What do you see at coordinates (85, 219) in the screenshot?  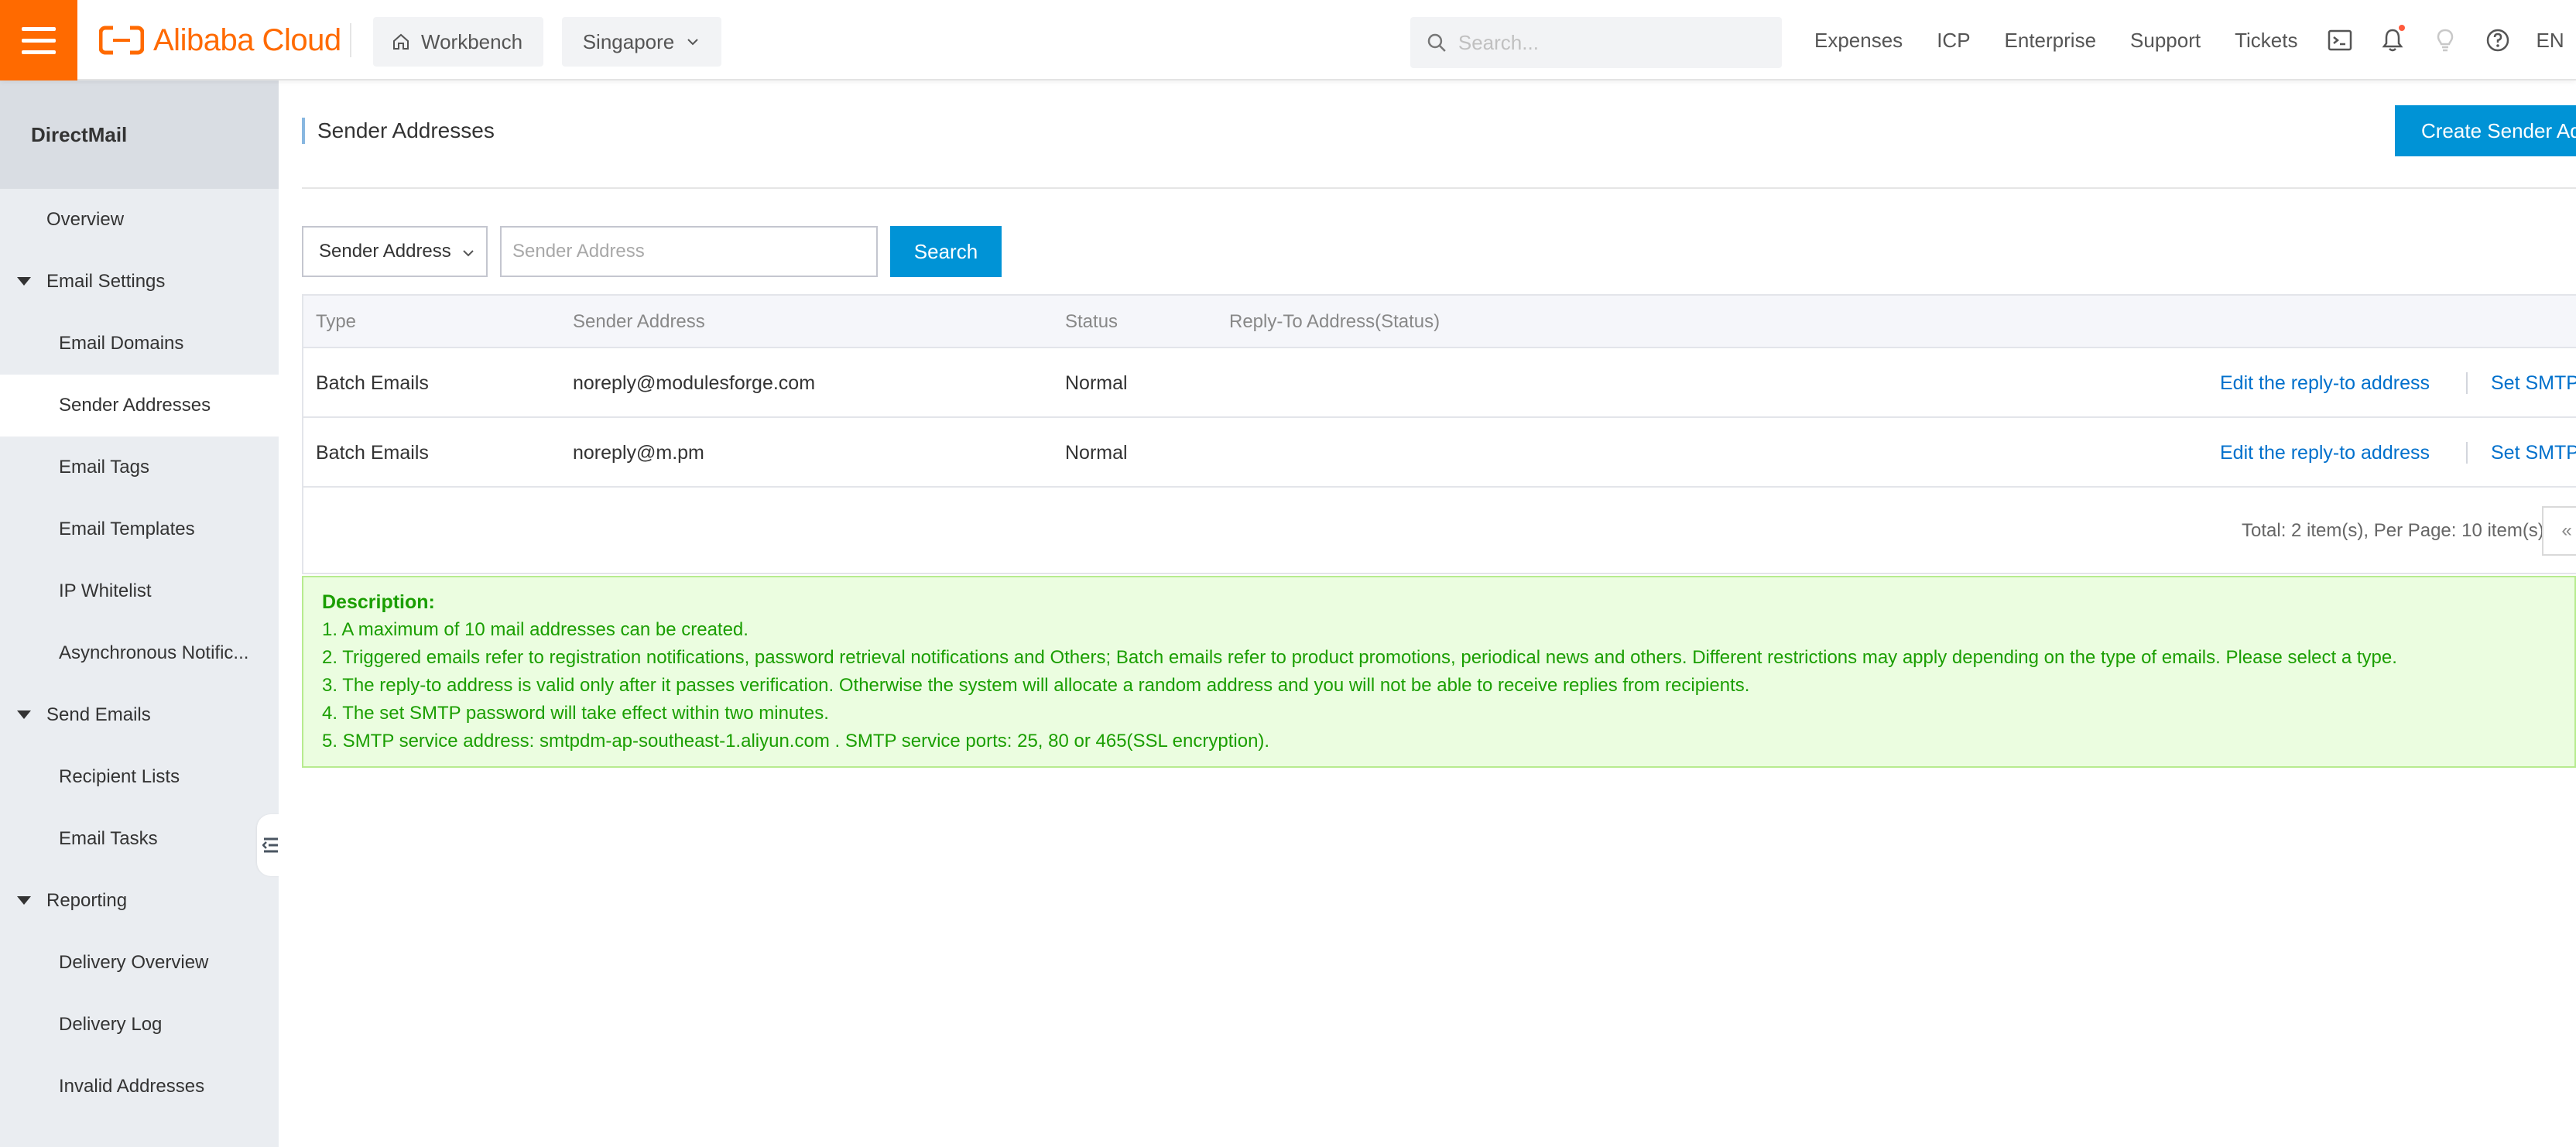 I see `sidebar-item-label: Overview` at bounding box center [85, 219].